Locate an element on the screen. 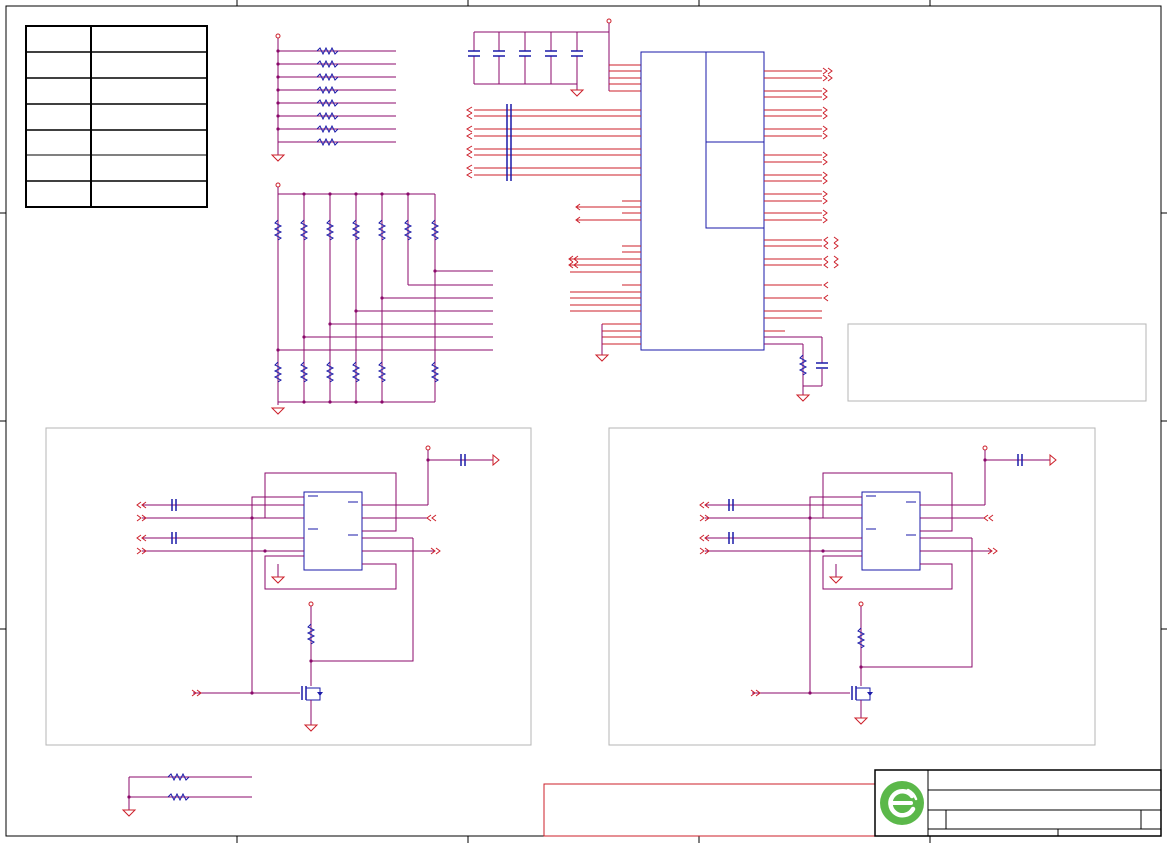 The height and width of the screenshot is (843, 1167). revision-table is located at coordinates (116, 116).